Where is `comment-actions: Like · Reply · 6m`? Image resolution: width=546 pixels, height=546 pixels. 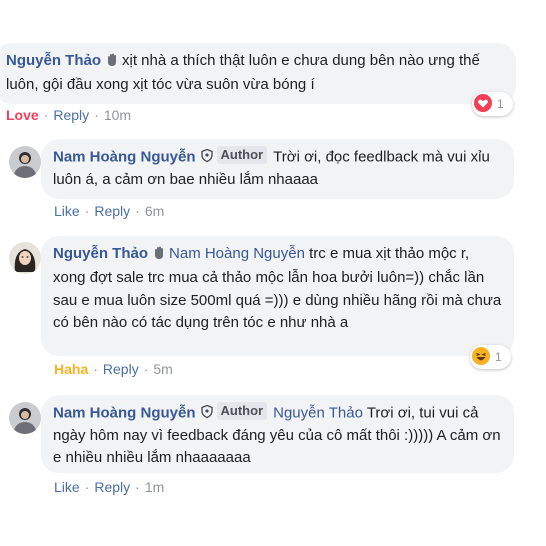 comment-actions: Like · Reply · 6m is located at coordinates (109, 211).